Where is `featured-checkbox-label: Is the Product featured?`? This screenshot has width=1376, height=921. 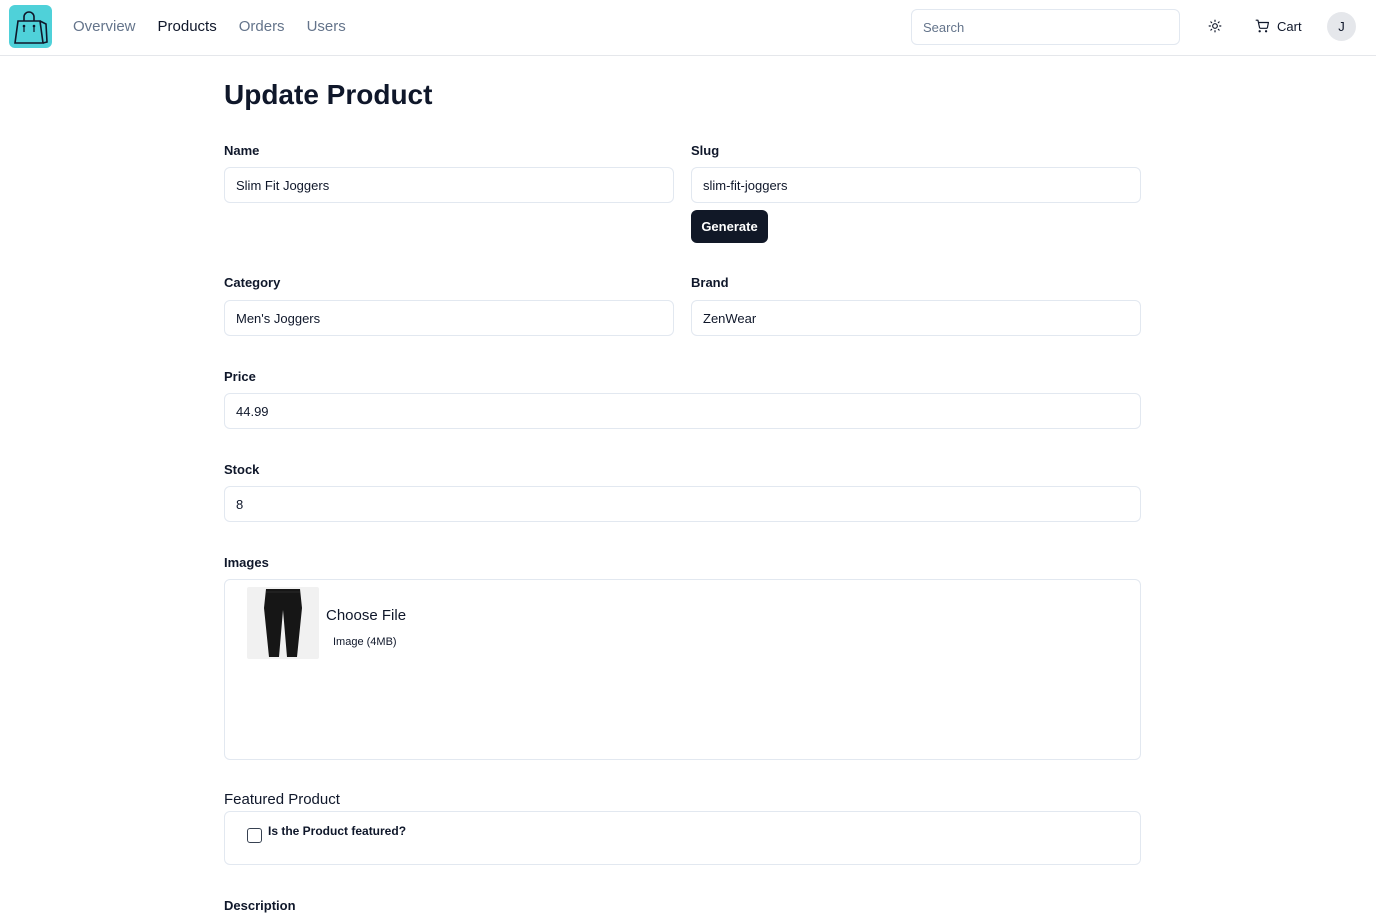
featured-checkbox-label: Is the Product featured? is located at coordinates (337, 831).